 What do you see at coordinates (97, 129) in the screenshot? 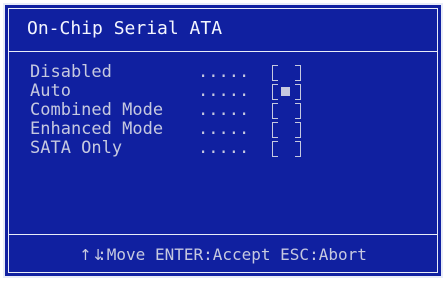
I see `option-label: Enhanced Mode` at bounding box center [97, 129].